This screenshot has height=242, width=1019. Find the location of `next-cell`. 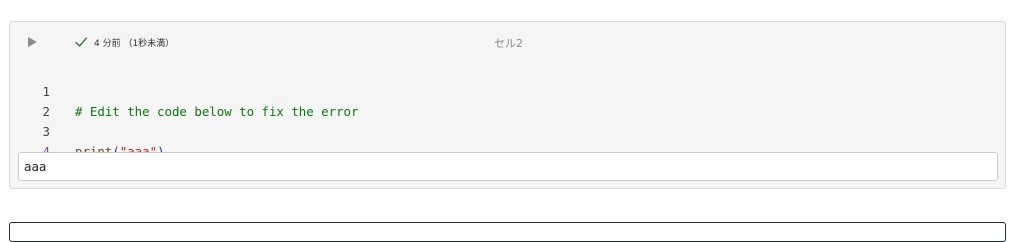

next-cell is located at coordinates (507, 232).